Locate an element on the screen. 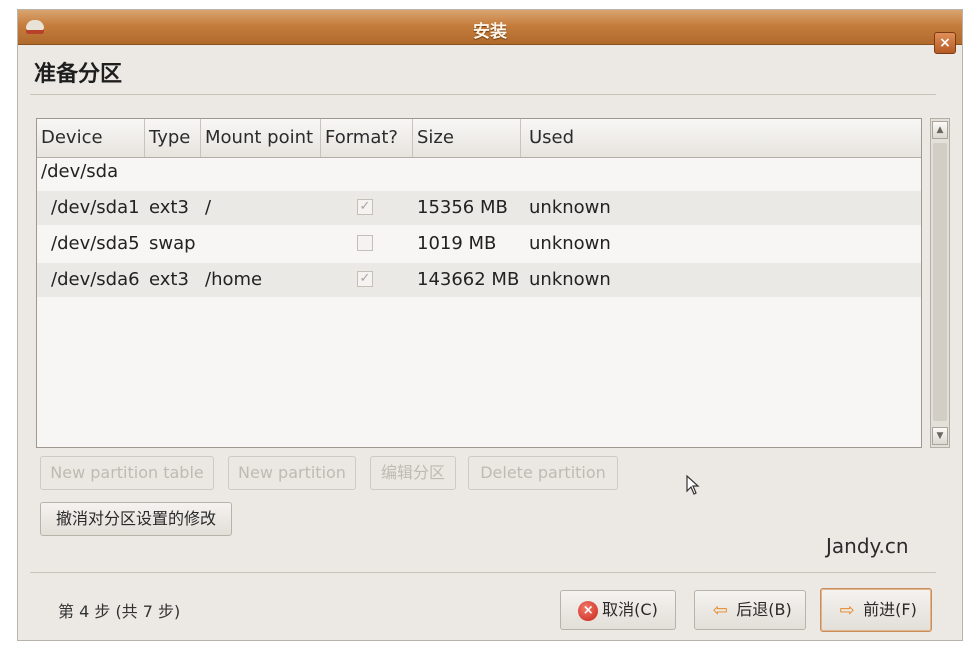 This screenshot has height=646, width=977. table-scrollbar: ▲ ▼ is located at coordinates (940, 283).